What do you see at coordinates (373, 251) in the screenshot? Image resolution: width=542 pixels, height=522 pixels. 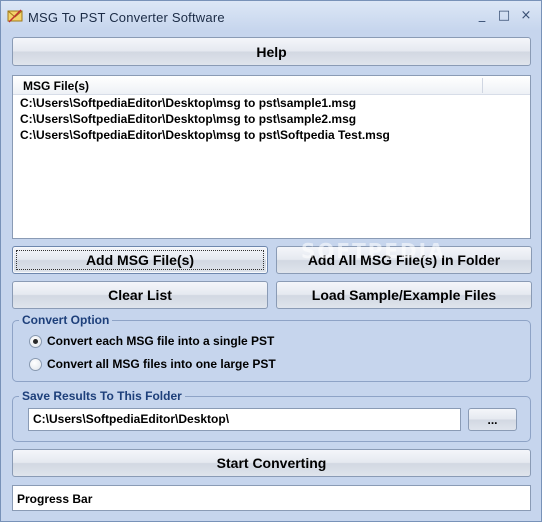 I see `watermark: SOFTPEDIA` at bounding box center [373, 251].